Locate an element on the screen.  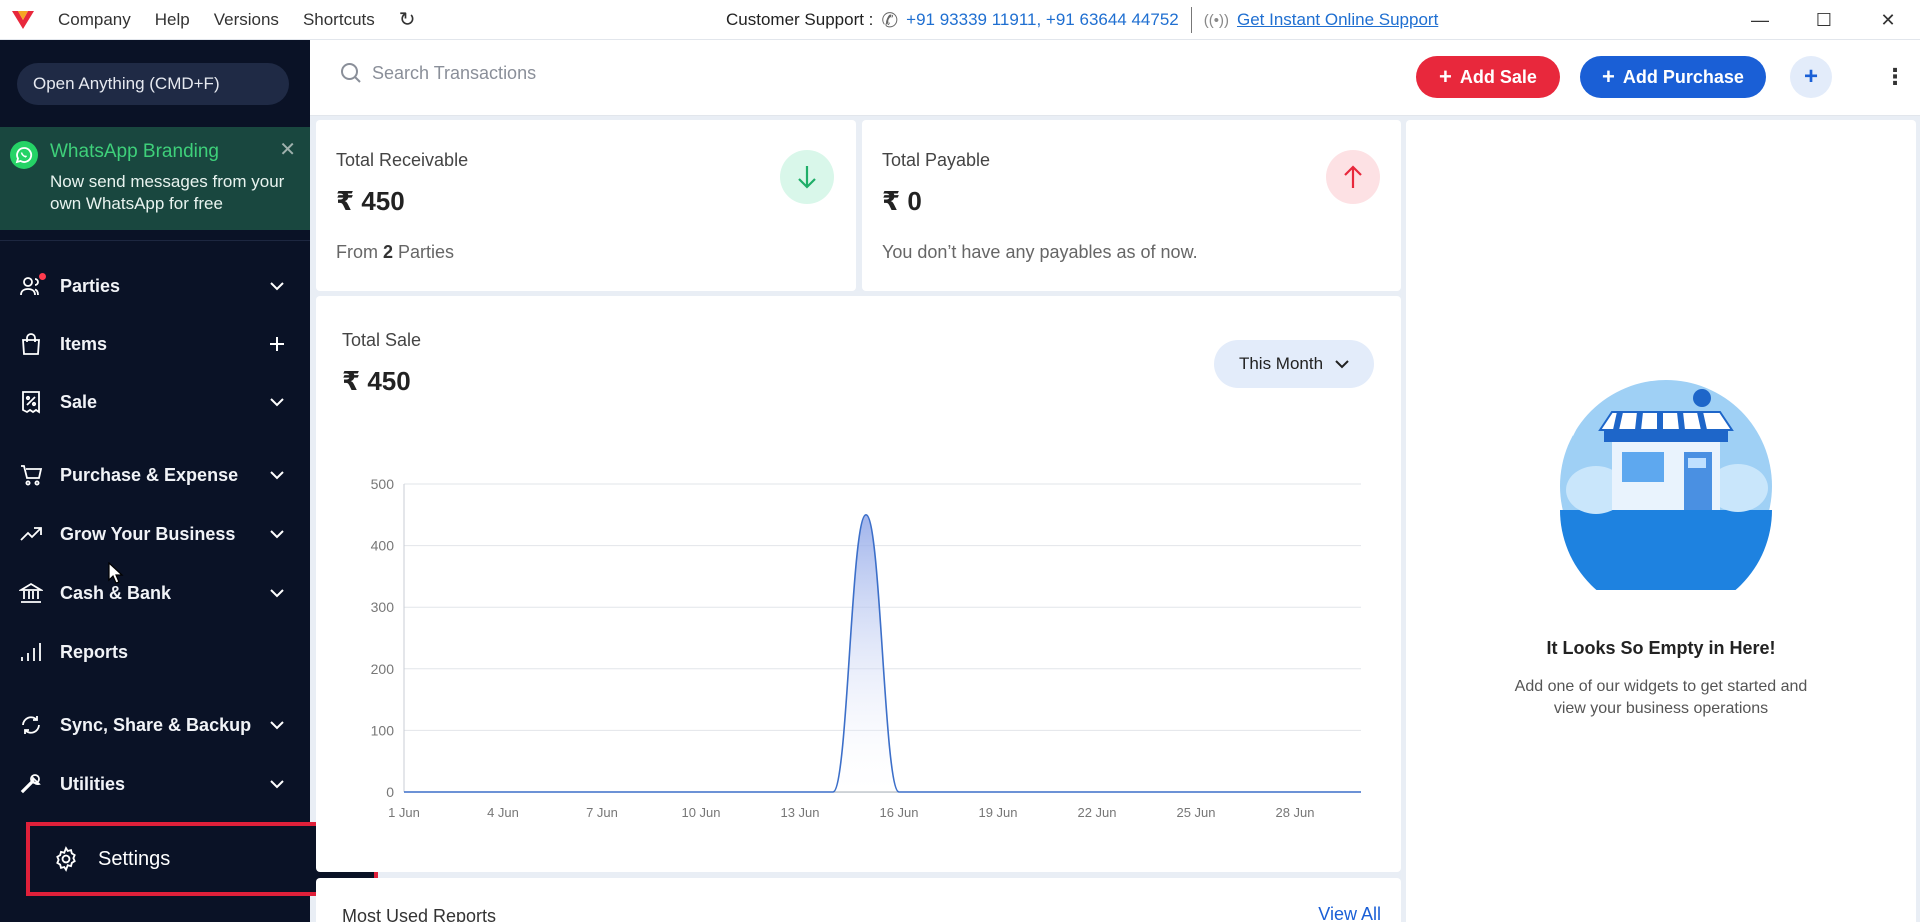
users-icon is located at coordinates (32, 286).